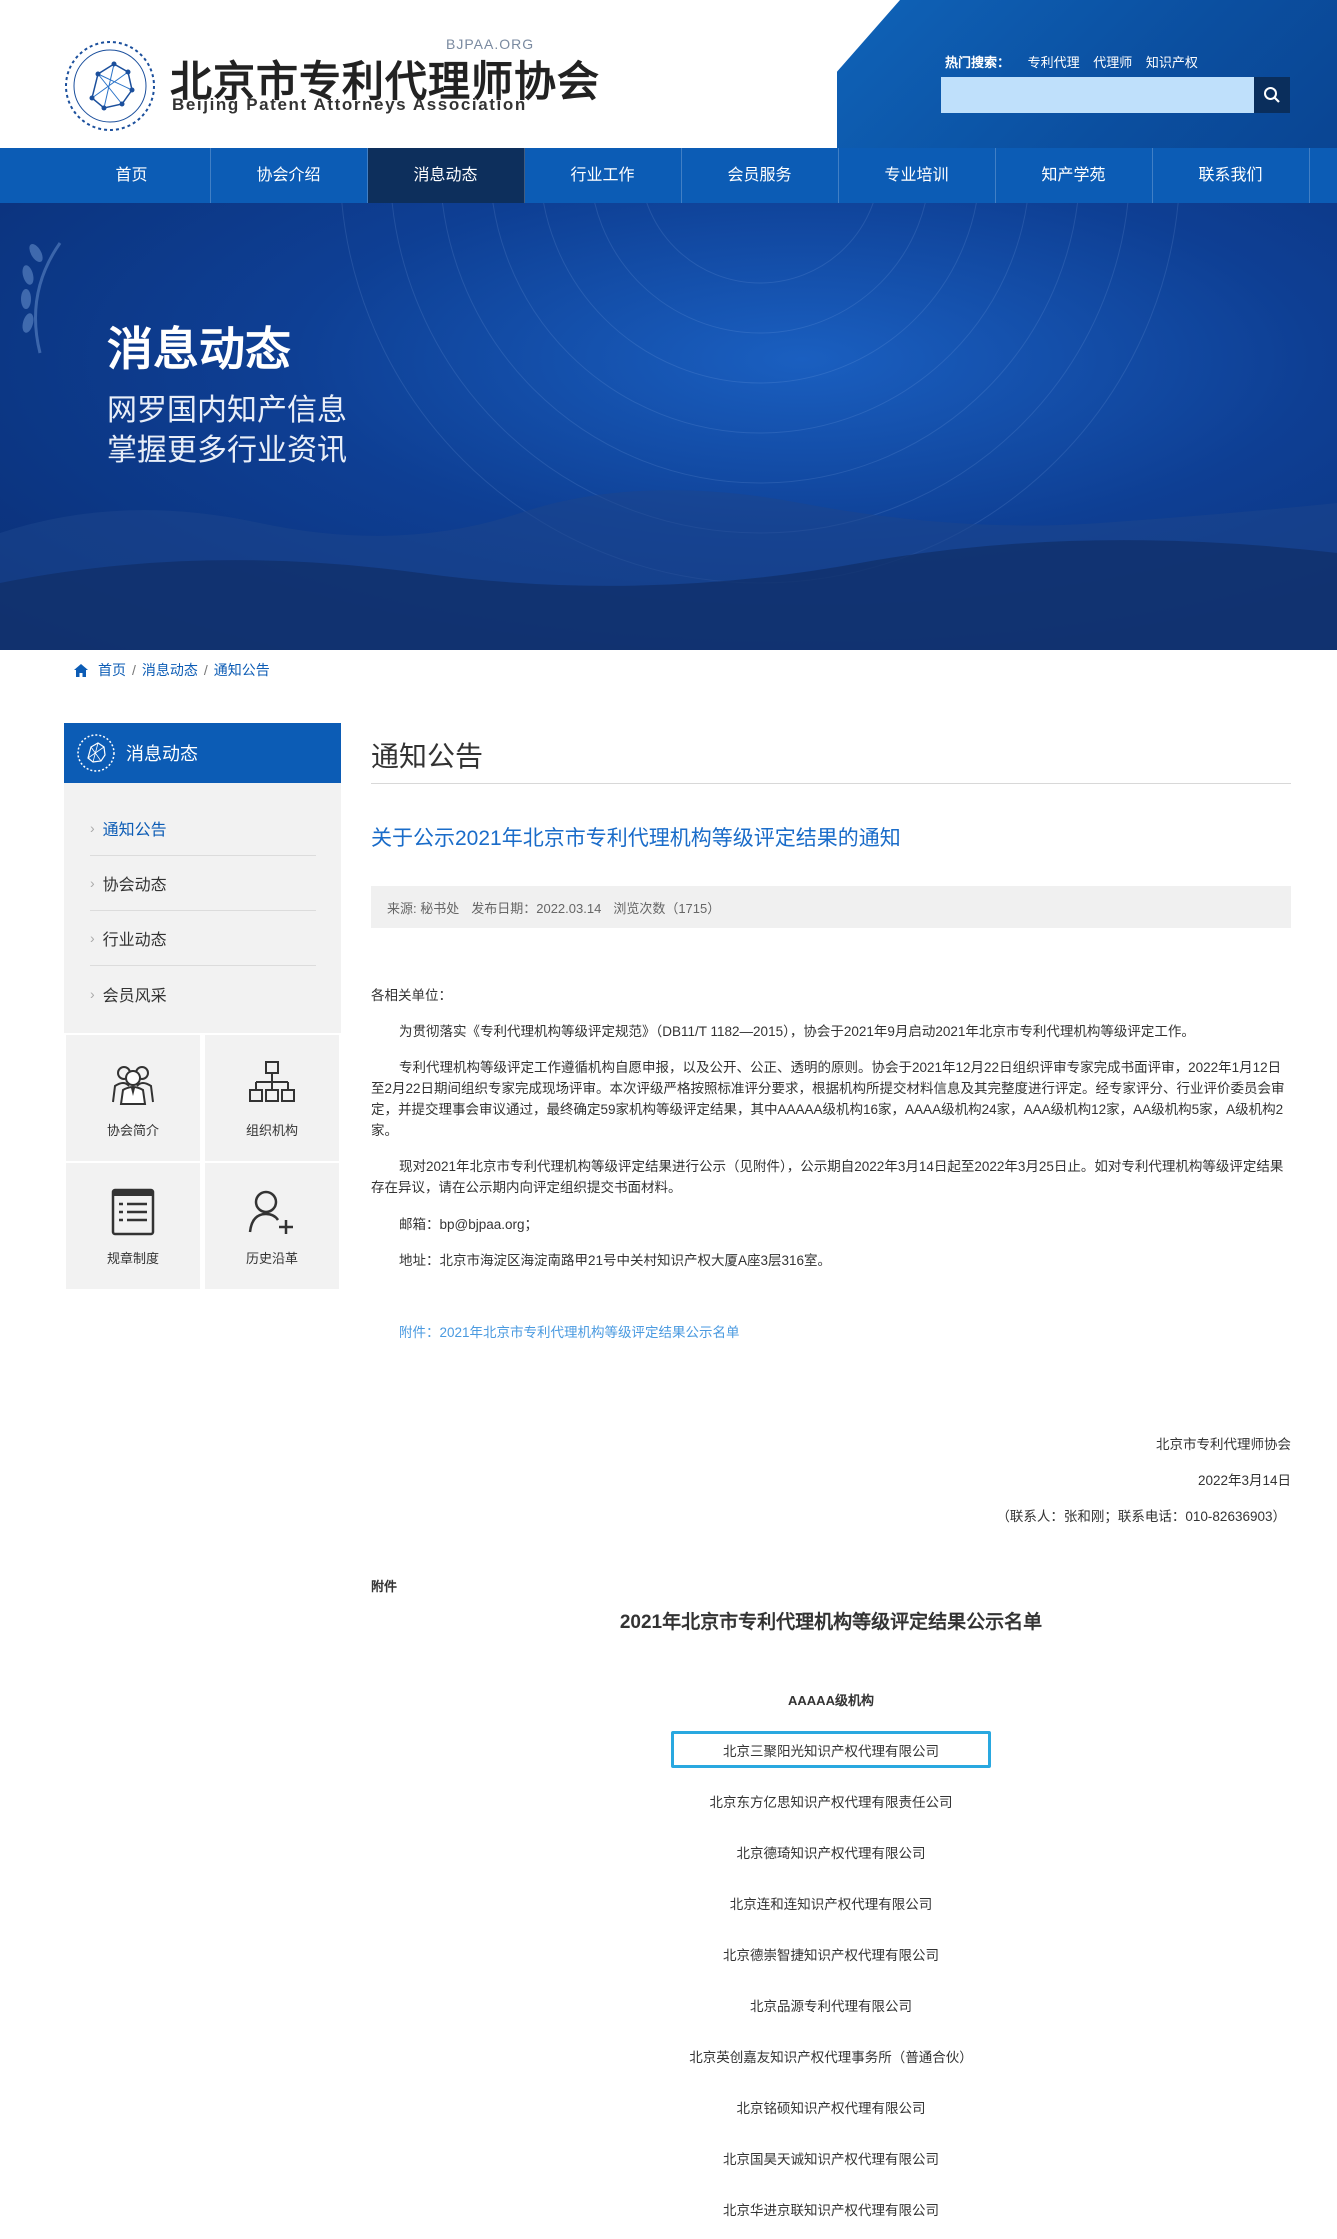 The width and height of the screenshot is (1337, 2239). Describe the element at coordinates (132, 1130) in the screenshot. I see `tile-label: 协会简介` at that location.